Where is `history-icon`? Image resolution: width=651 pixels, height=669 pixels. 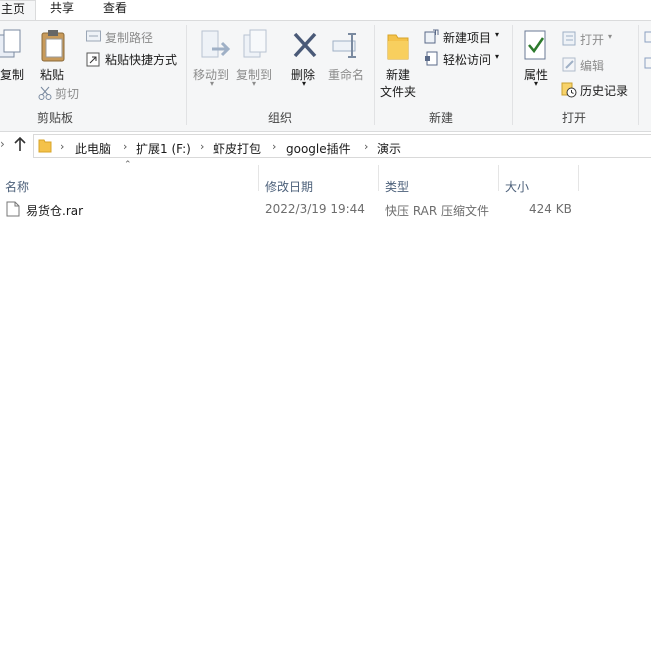 history-icon is located at coordinates (569, 90).